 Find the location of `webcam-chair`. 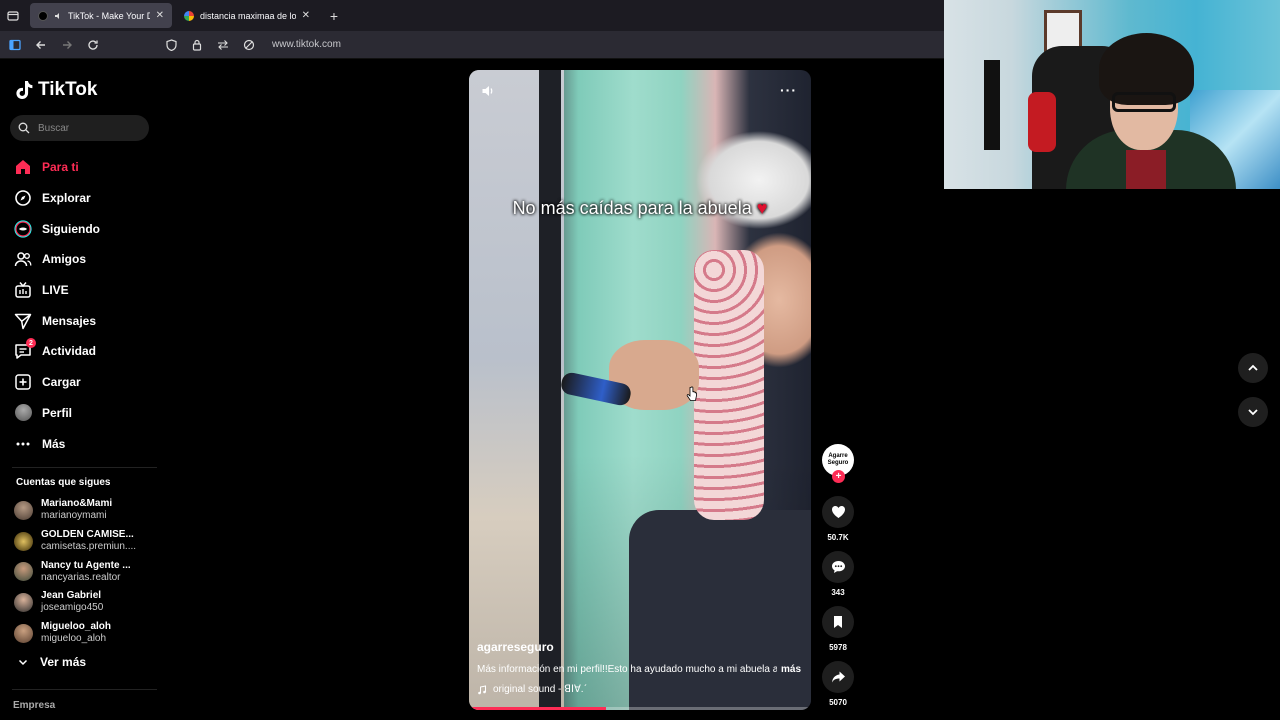

webcam-chair is located at coordinates (1042, 122).